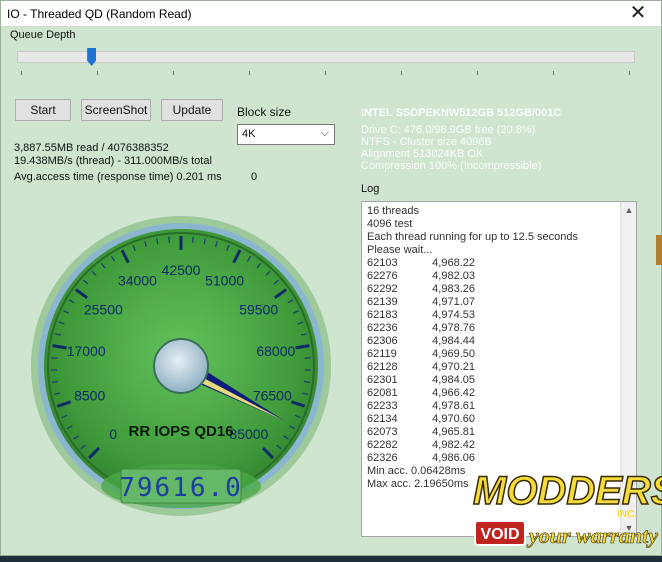  Describe the element at coordinates (451, 166) in the screenshot. I see `drive-compression: Compression 100% (Incompressible)` at that location.